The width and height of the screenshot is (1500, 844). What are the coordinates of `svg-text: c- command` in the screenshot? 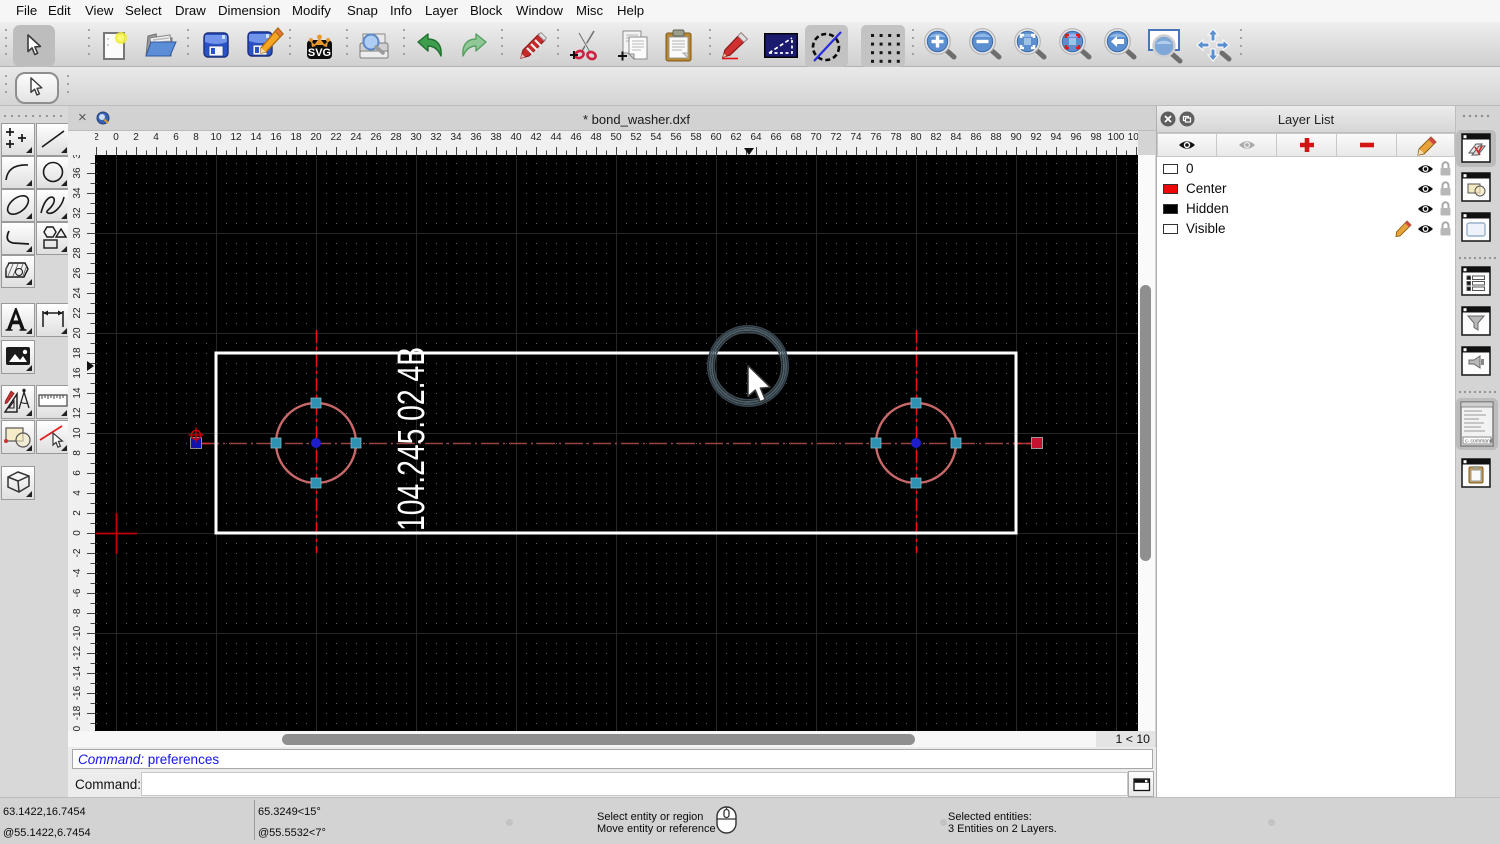 It's located at (1479, 442).